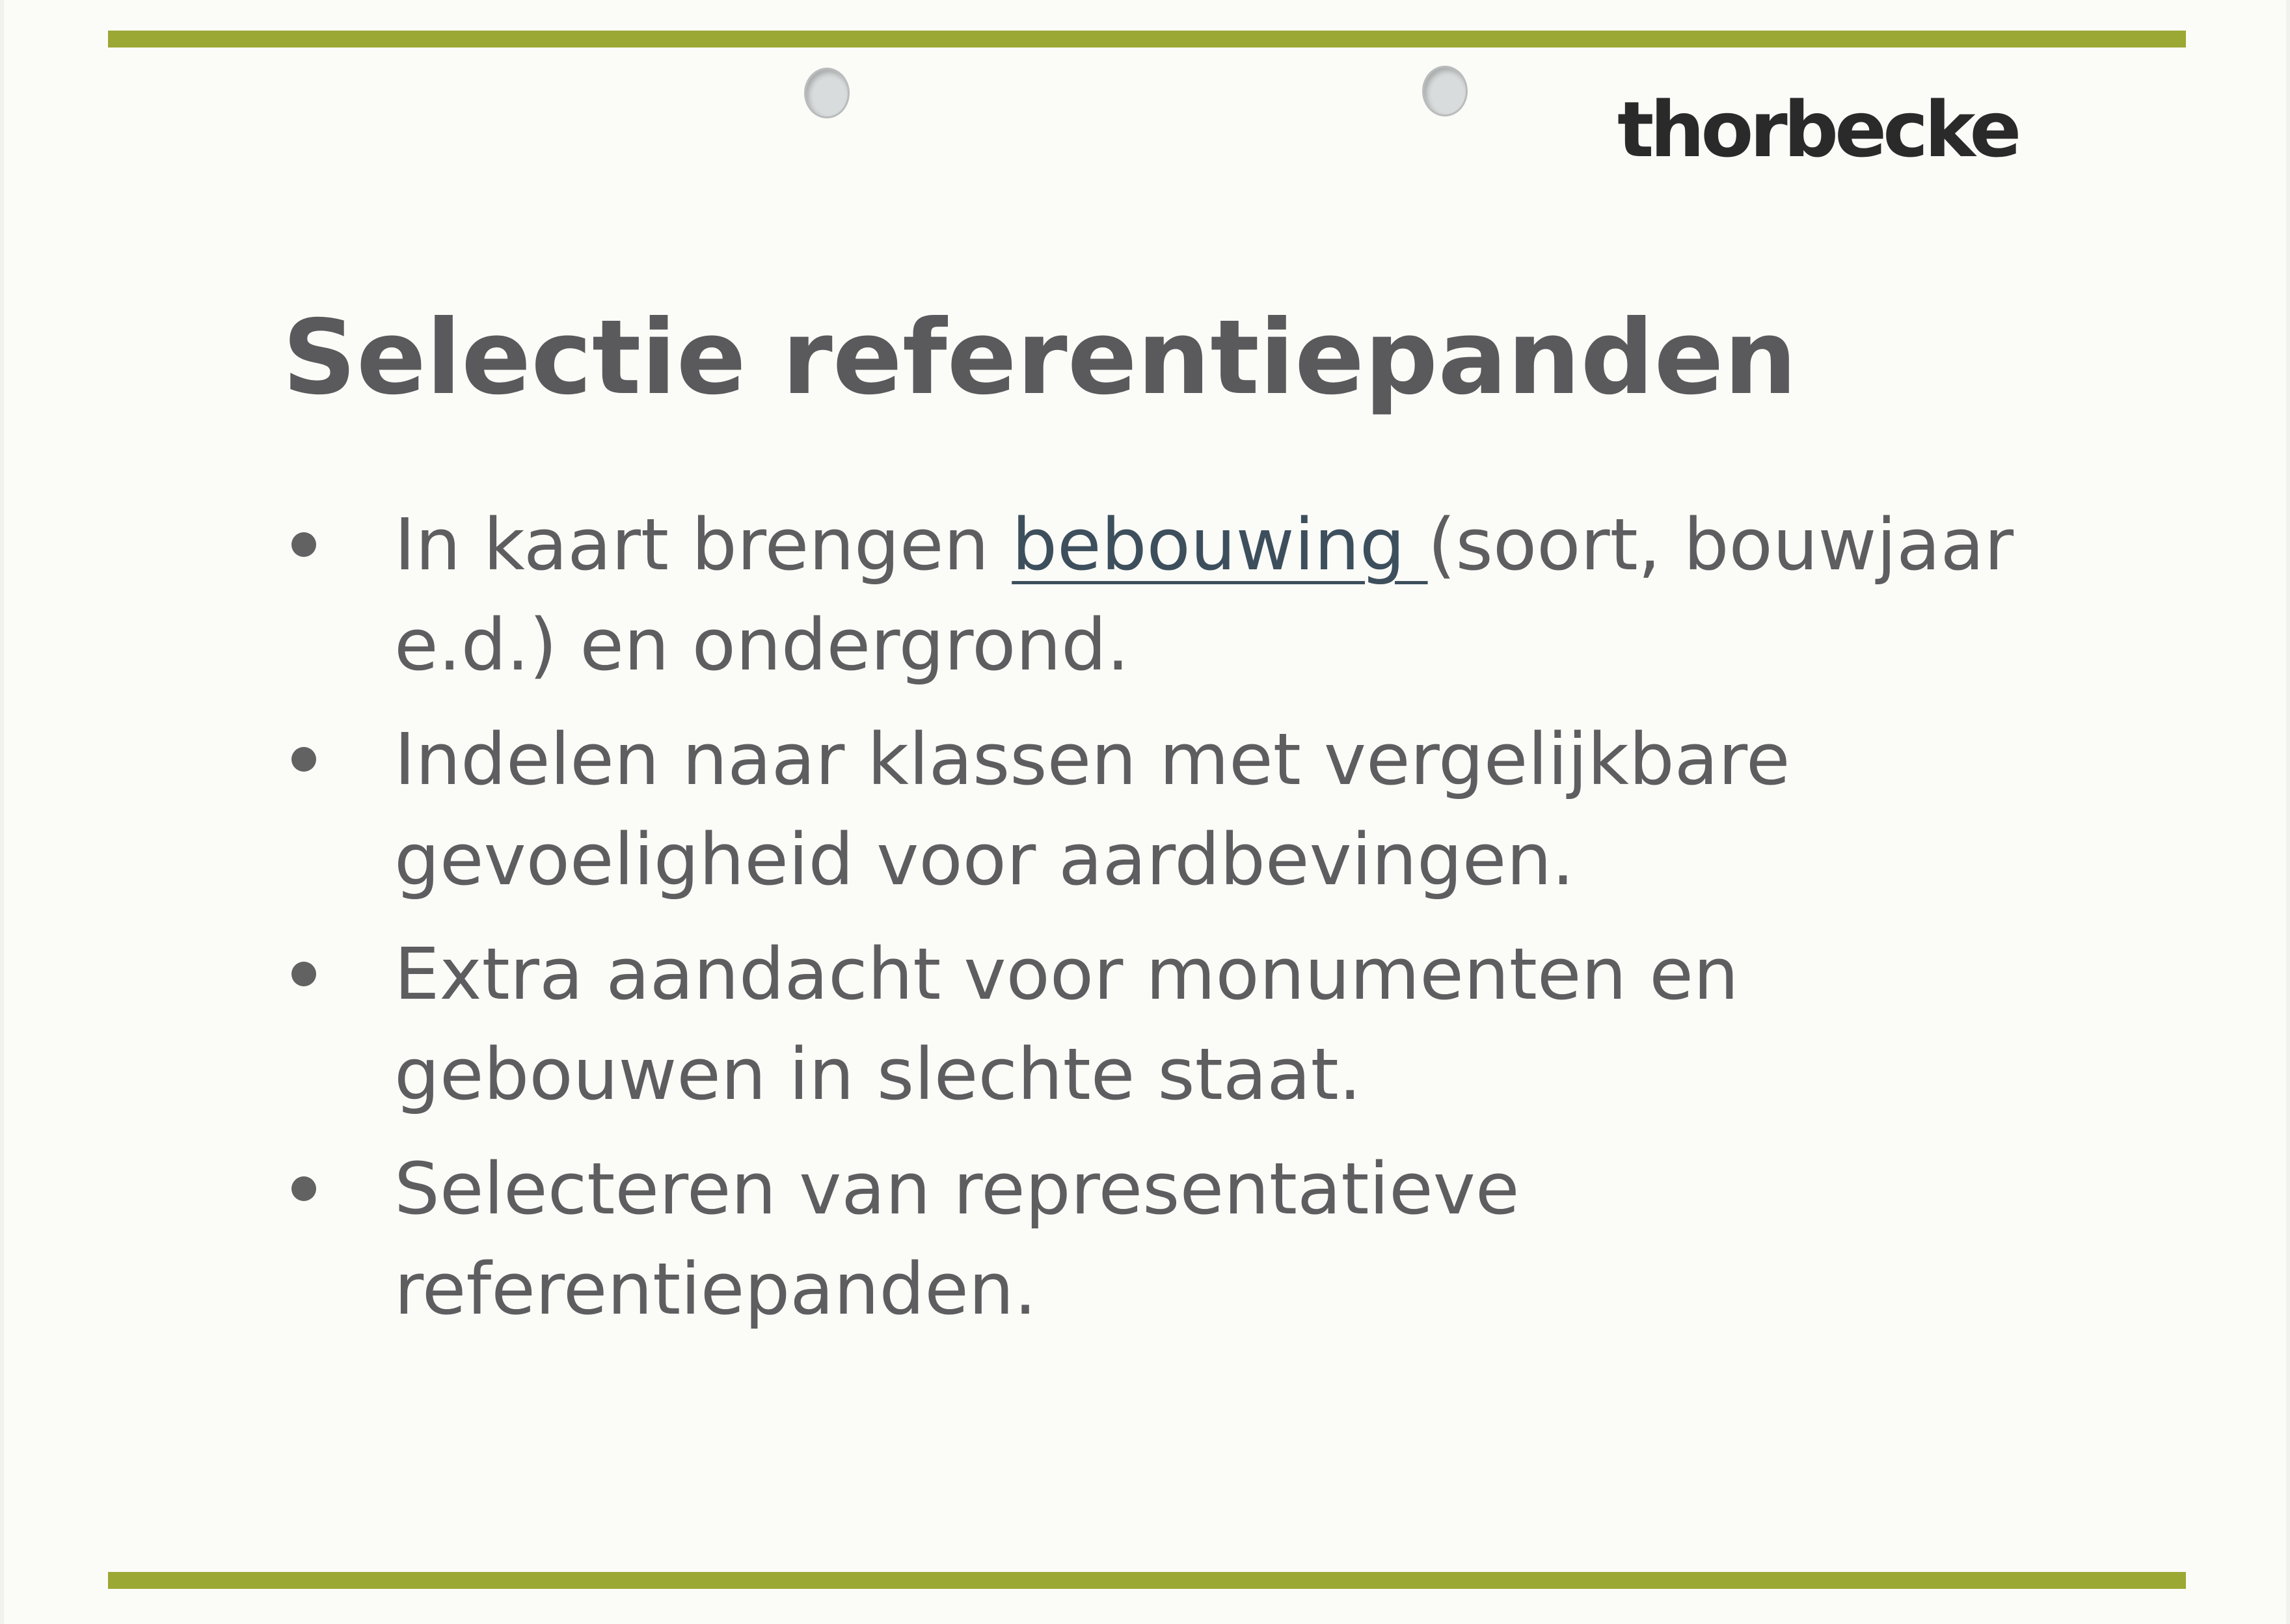  What do you see at coordinates (2, 812) in the screenshot?
I see `scan-edge-left` at bounding box center [2, 812].